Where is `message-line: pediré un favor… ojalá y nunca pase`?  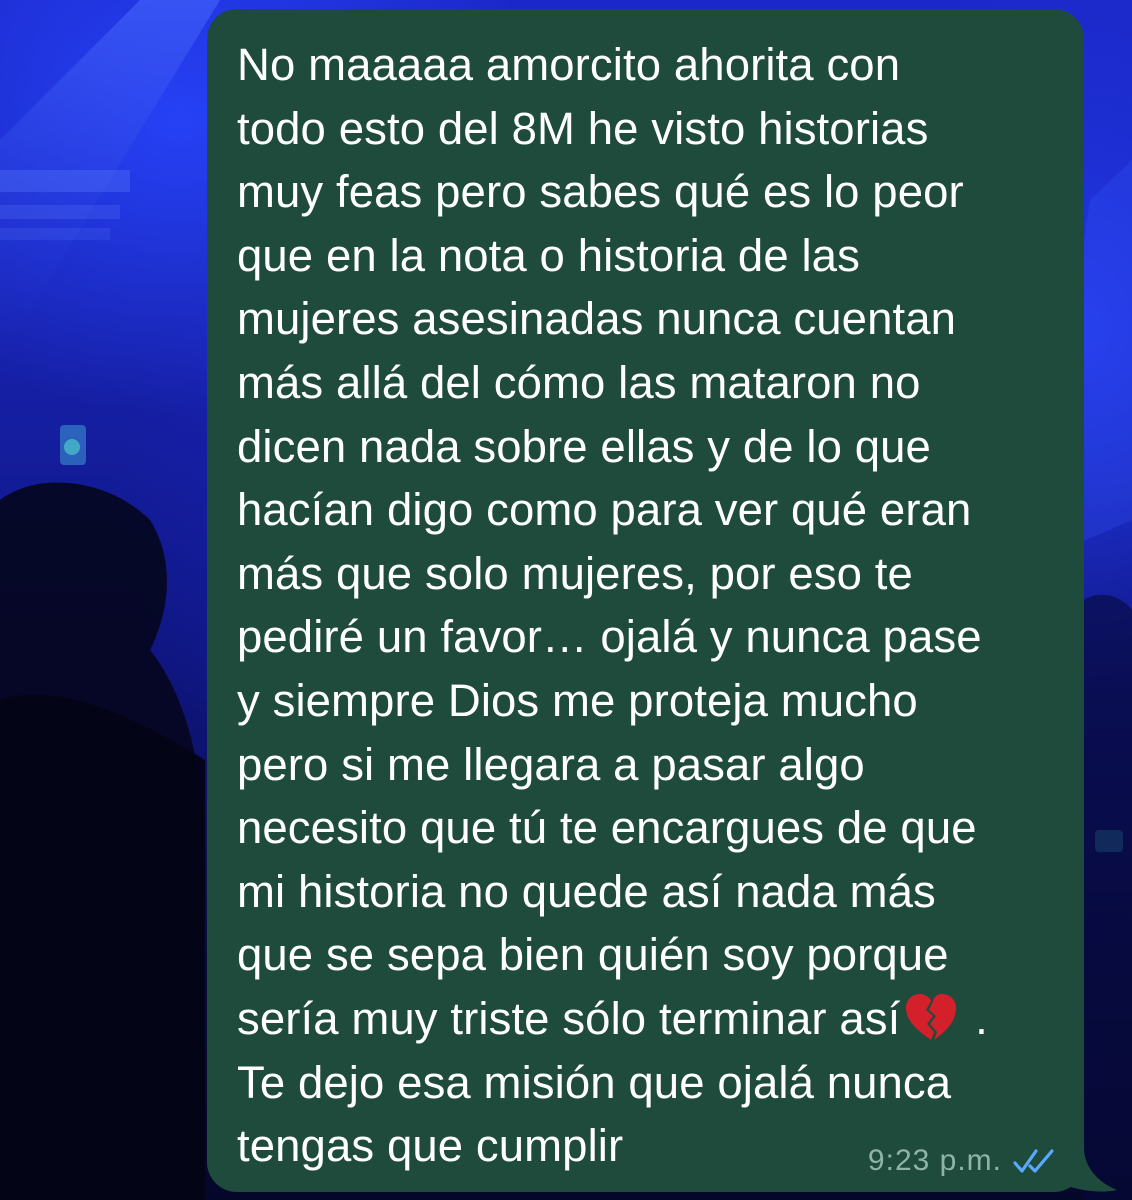 message-line: pediré un favor… ojalá y nunca pase is located at coordinates (609, 637).